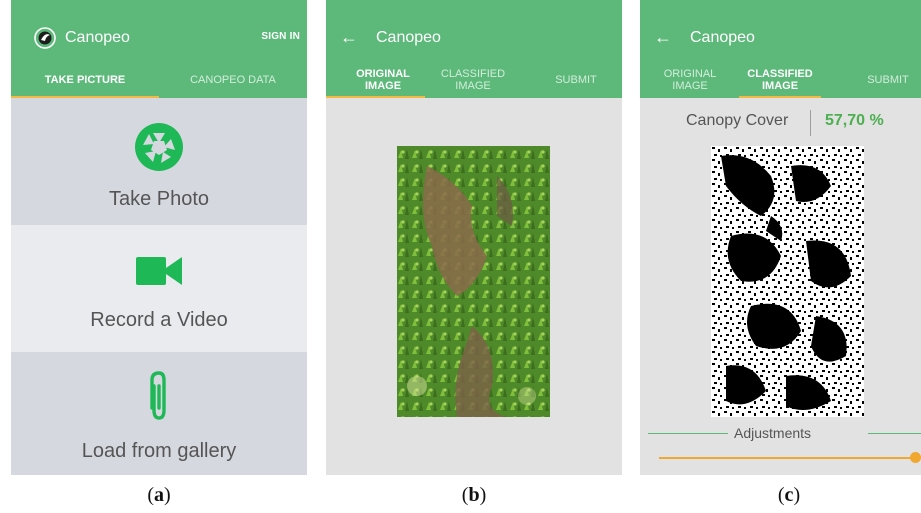 This screenshot has width=921, height=513. Describe the element at coordinates (737, 120) in the screenshot. I see `canopy-cover-label: Canopy Cover` at that location.